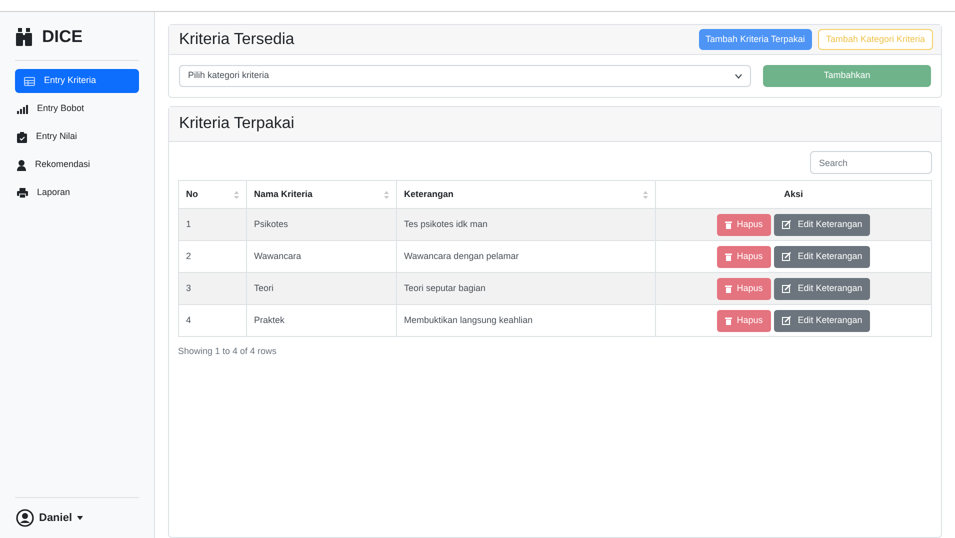 Image resolution: width=955 pixels, height=538 pixels. Describe the element at coordinates (236, 124) in the screenshot. I see `card-title: Kriteria Terpakai` at that location.